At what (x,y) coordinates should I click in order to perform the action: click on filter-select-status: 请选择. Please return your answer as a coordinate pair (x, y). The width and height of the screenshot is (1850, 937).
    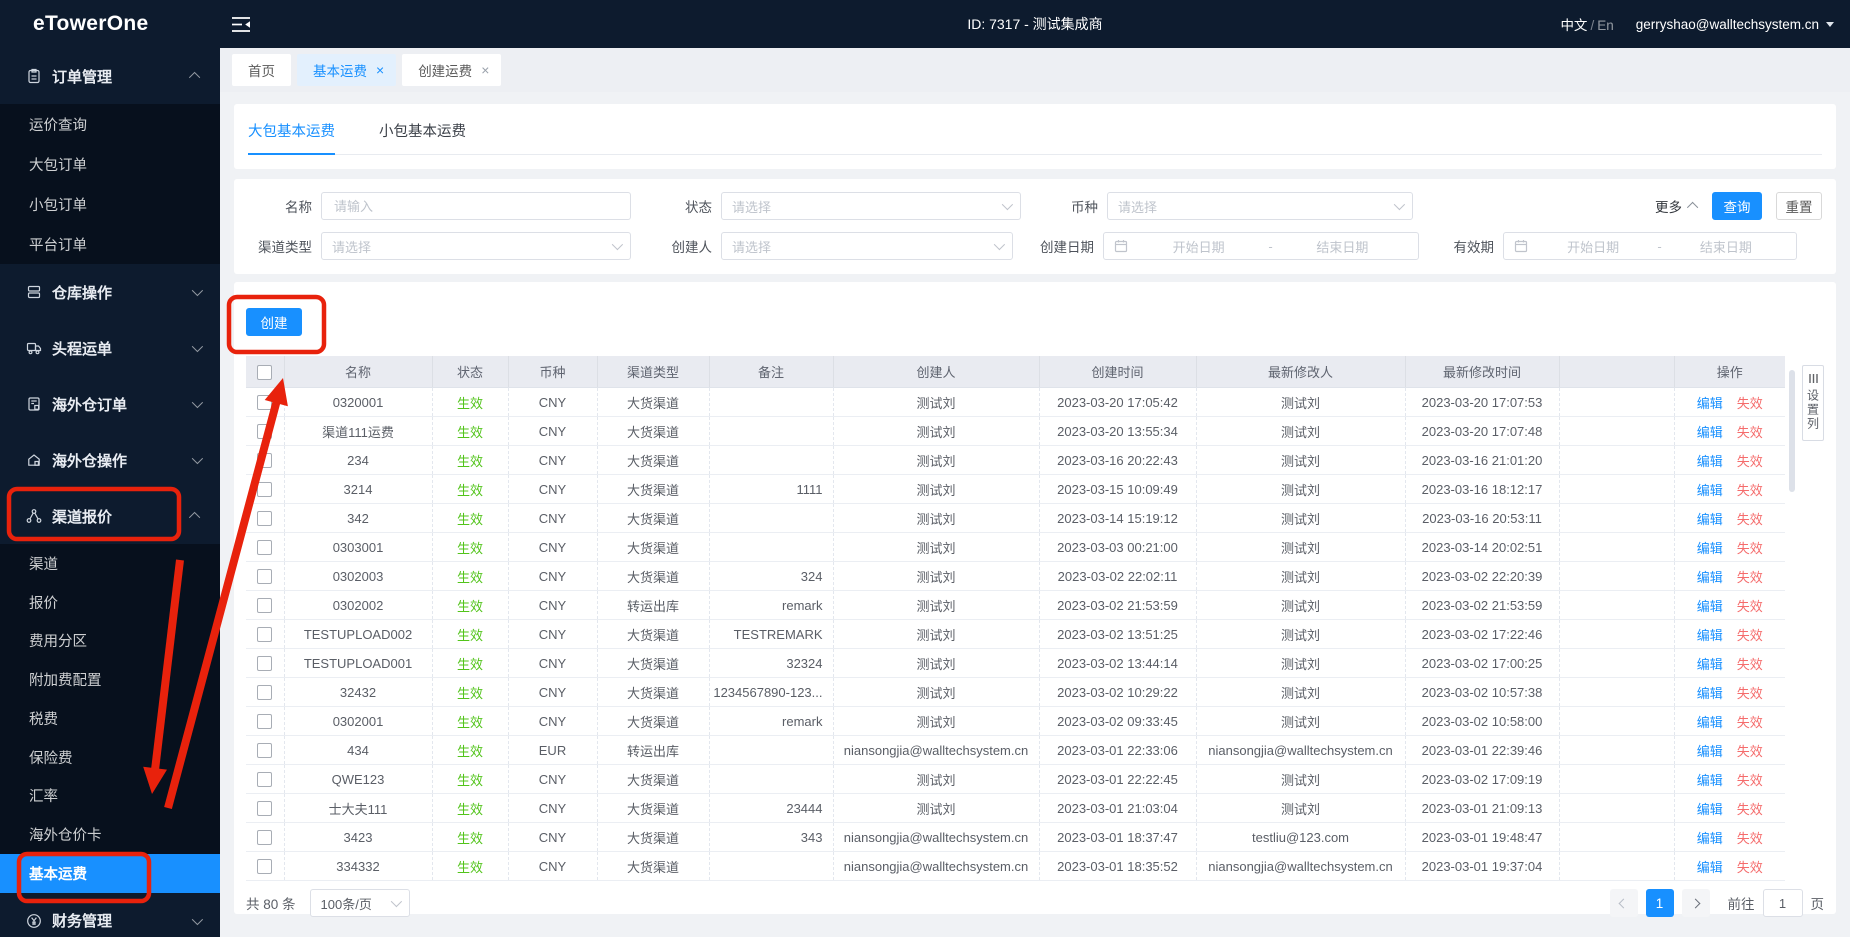
    Looking at the image, I should click on (871, 206).